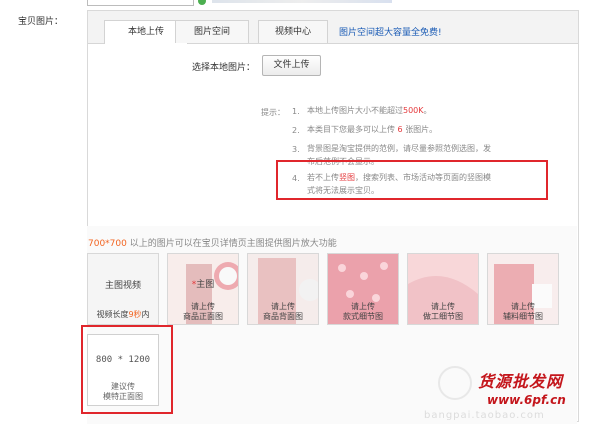 This screenshot has height=424, width=590. What do you see at coordinates (421, 129) in the screenshot?
I see `tip-text: 张图片。` at bounding box center [421, 129].